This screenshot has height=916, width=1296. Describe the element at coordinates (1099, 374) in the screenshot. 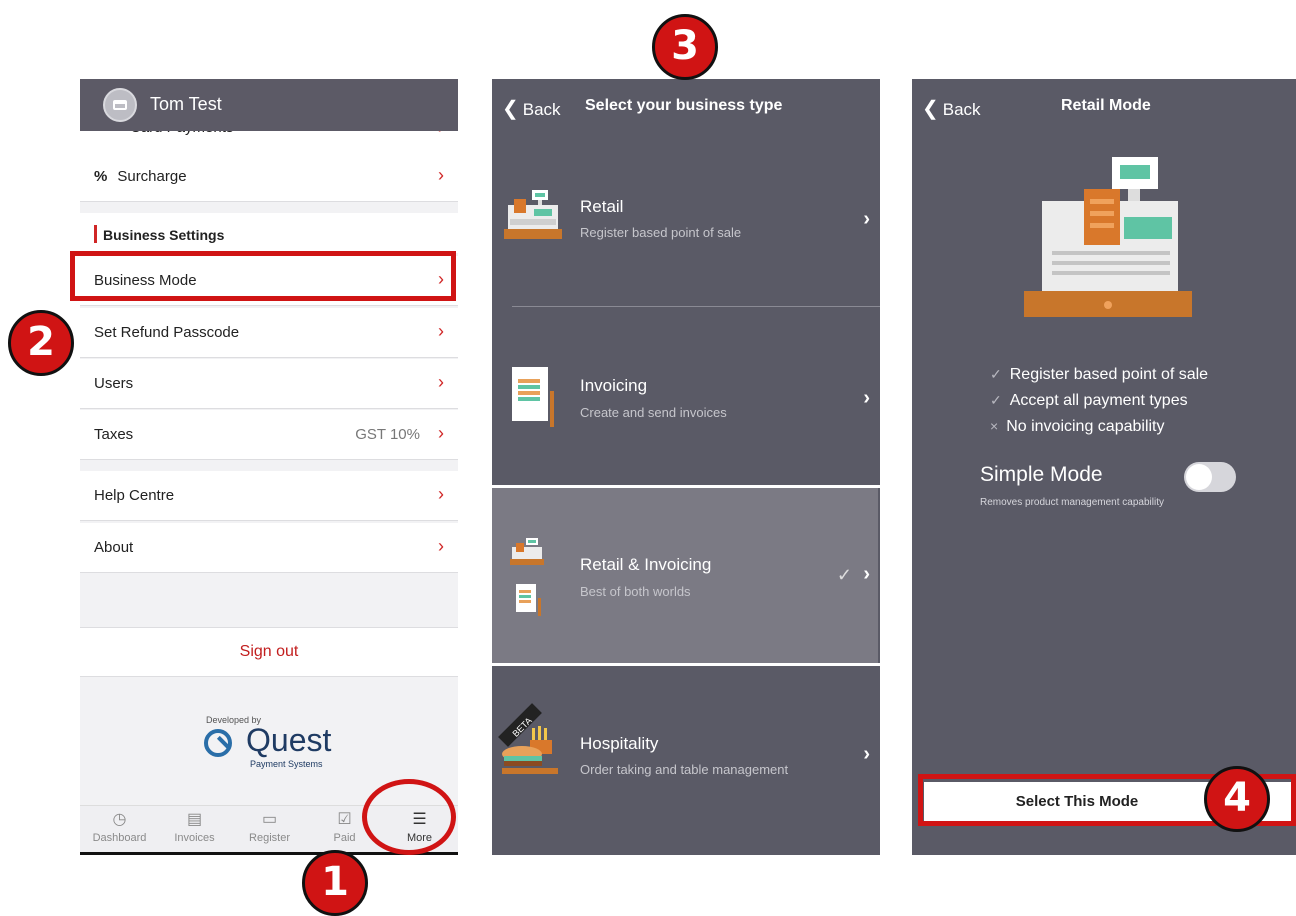

I see `feature-item: ✓ Register based point of sale` at that location.